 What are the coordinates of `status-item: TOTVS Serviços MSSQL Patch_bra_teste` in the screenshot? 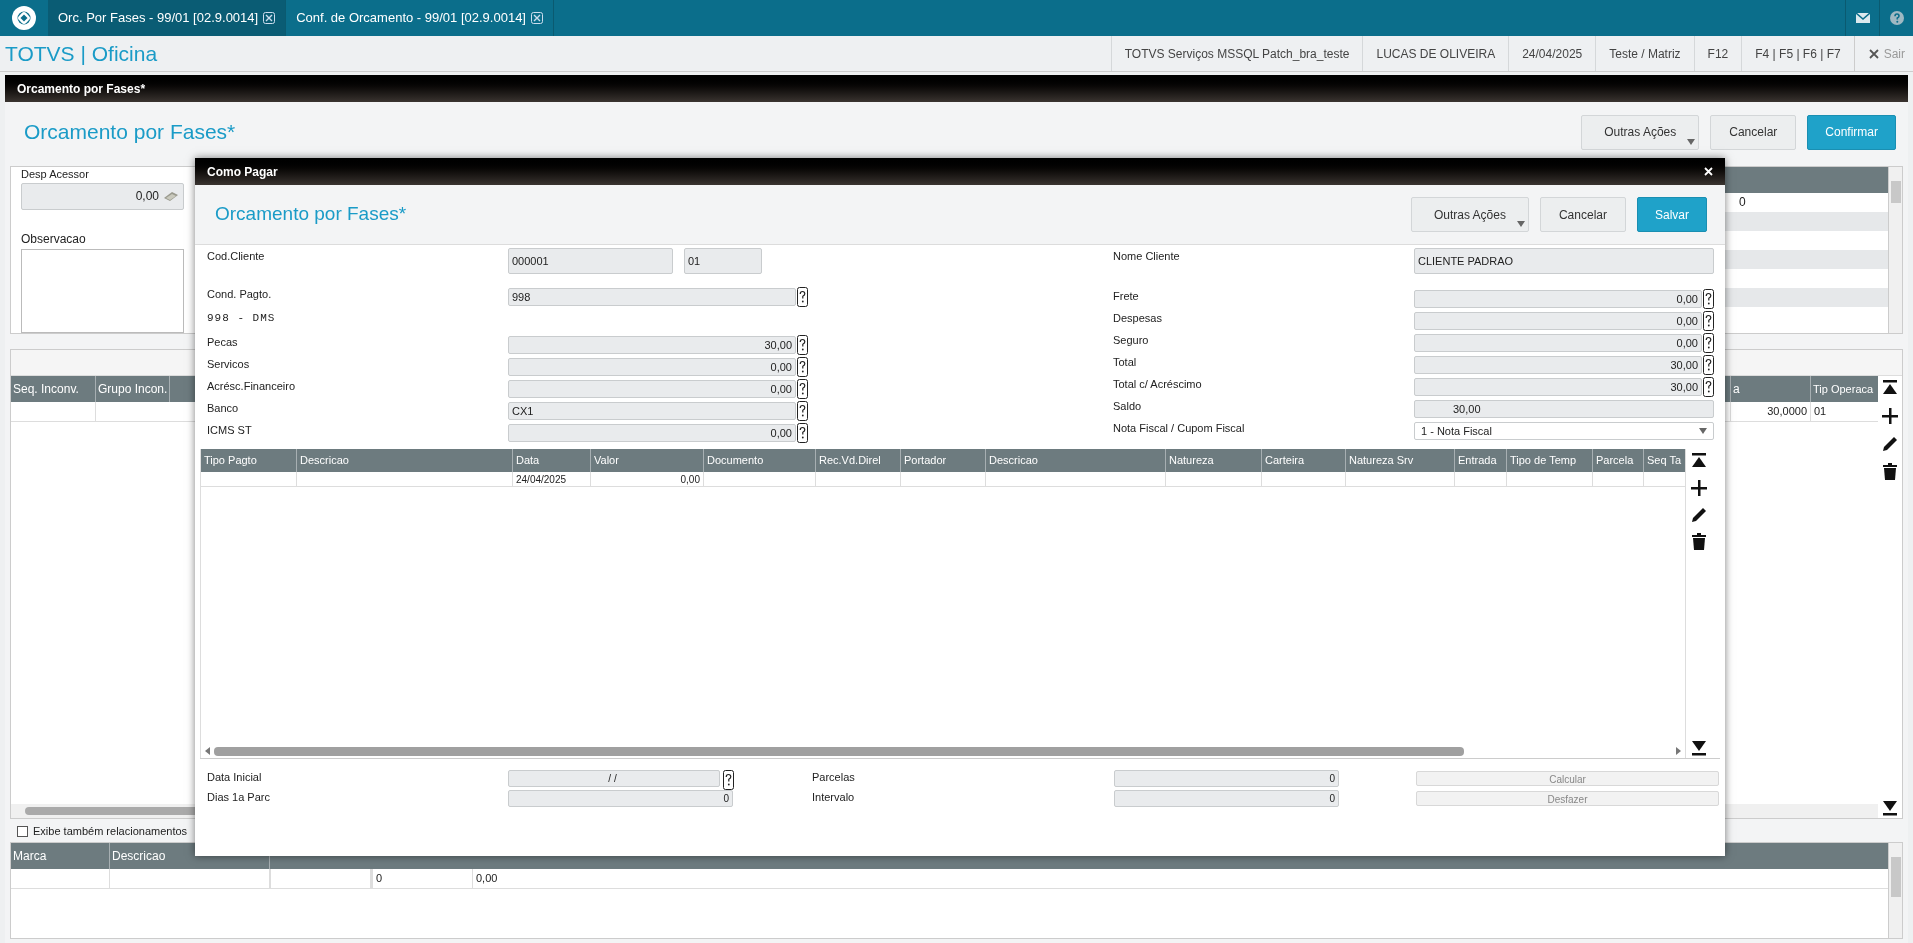 It's located at (1236, 53).